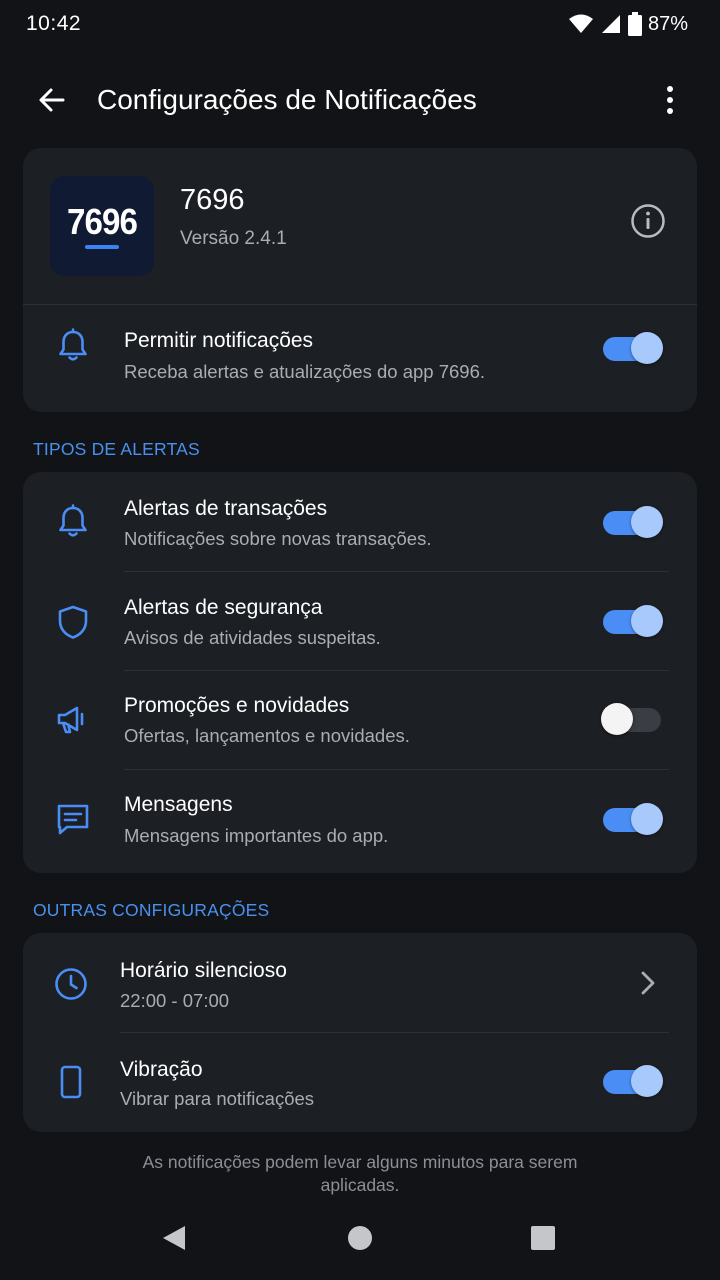  I want to click on messages-toggle, so click(632, 819).